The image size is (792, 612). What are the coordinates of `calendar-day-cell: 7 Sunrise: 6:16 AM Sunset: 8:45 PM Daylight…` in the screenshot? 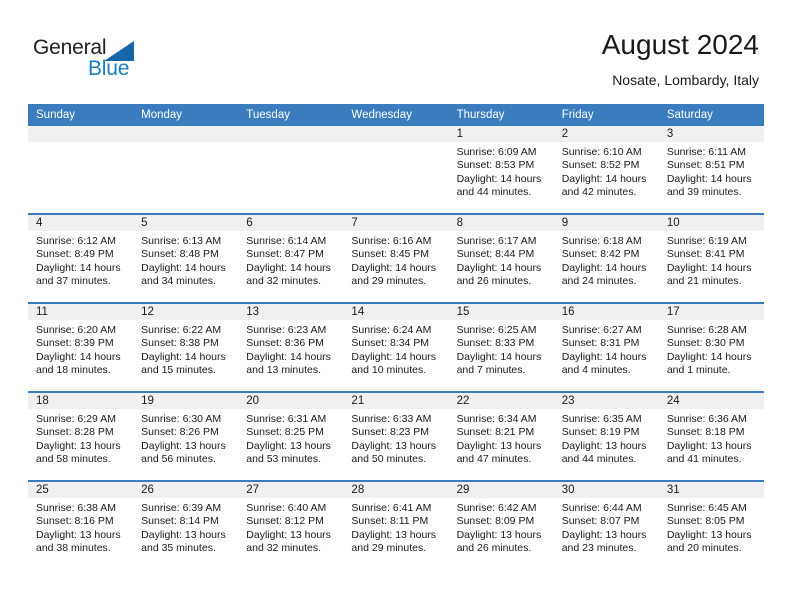 It's located at (396, 258).